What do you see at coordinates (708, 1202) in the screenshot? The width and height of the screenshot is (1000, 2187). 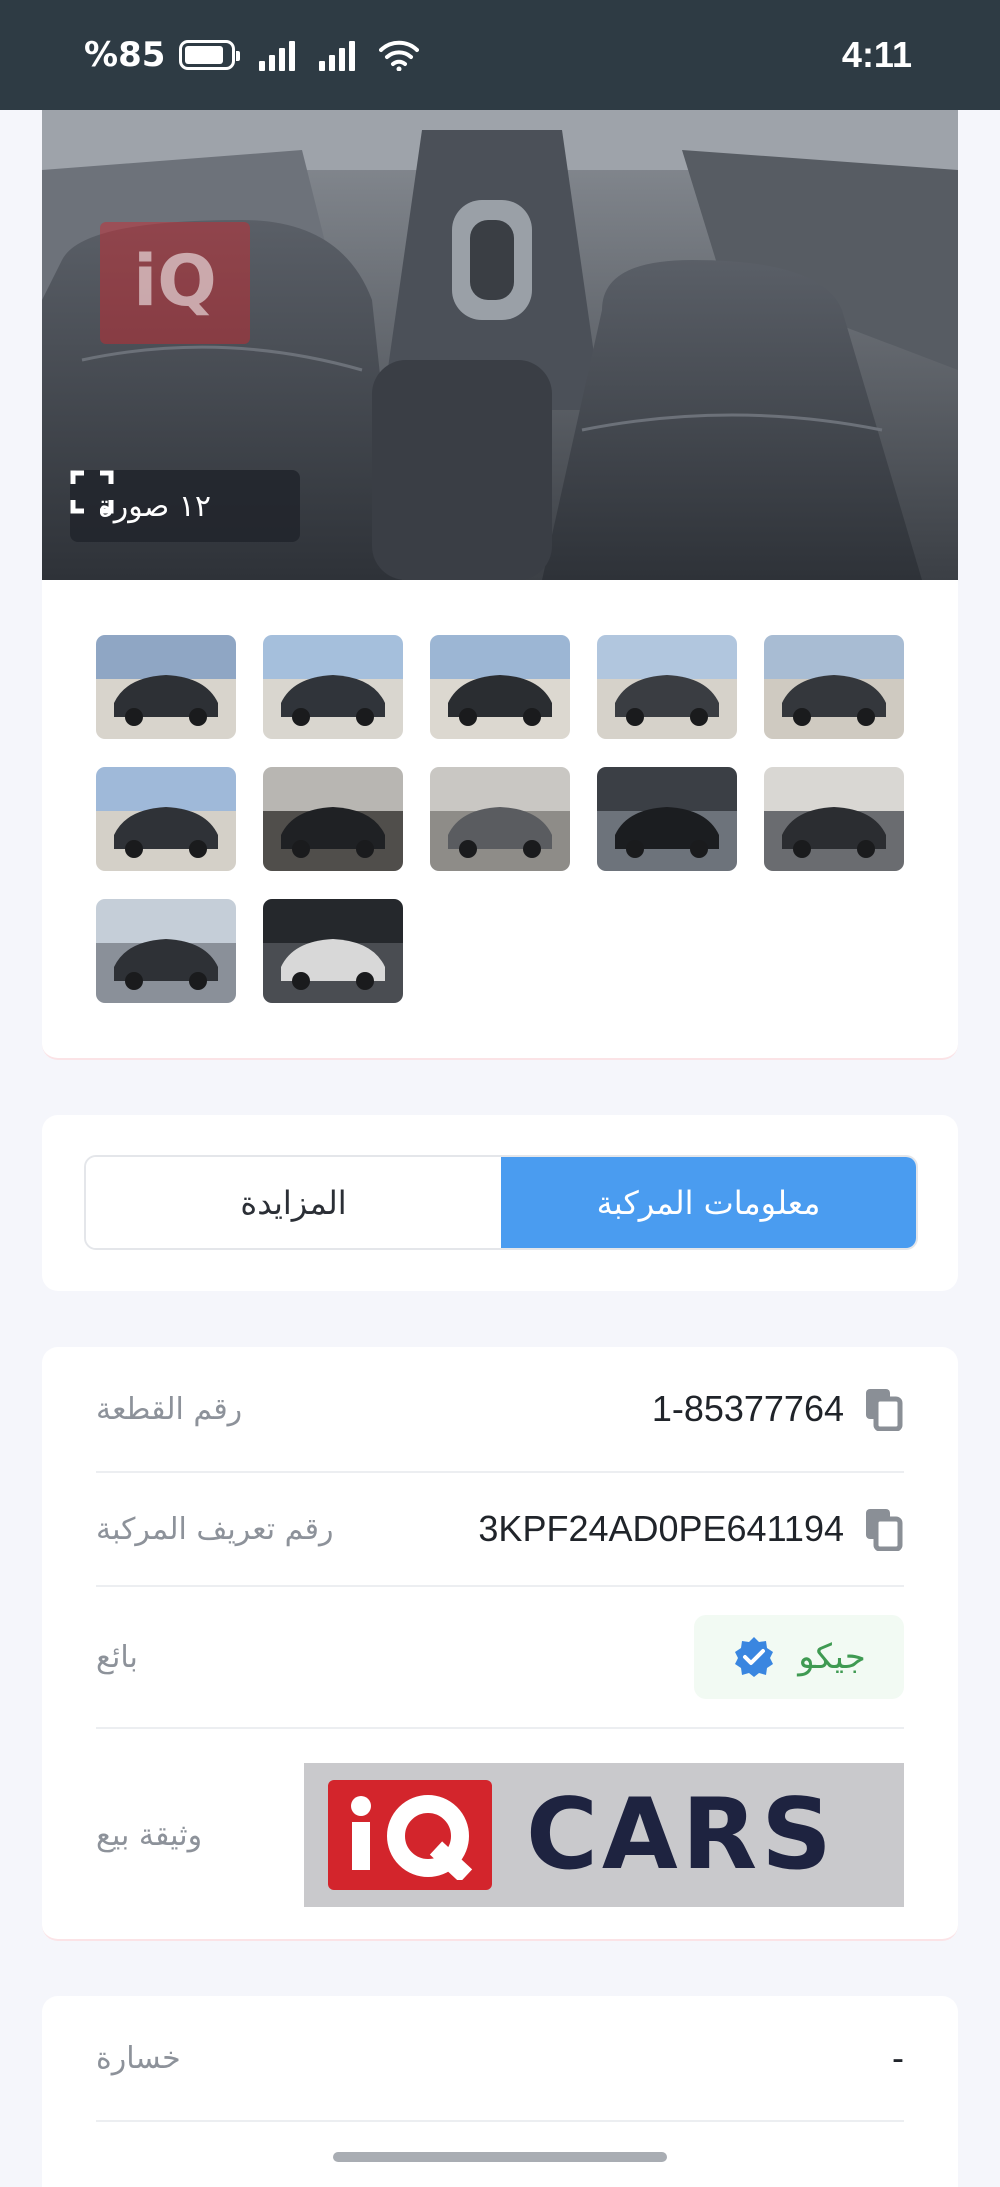 I see `tab-vehicle-info: معلومات المركبة` at bounding box center [708, 1202].